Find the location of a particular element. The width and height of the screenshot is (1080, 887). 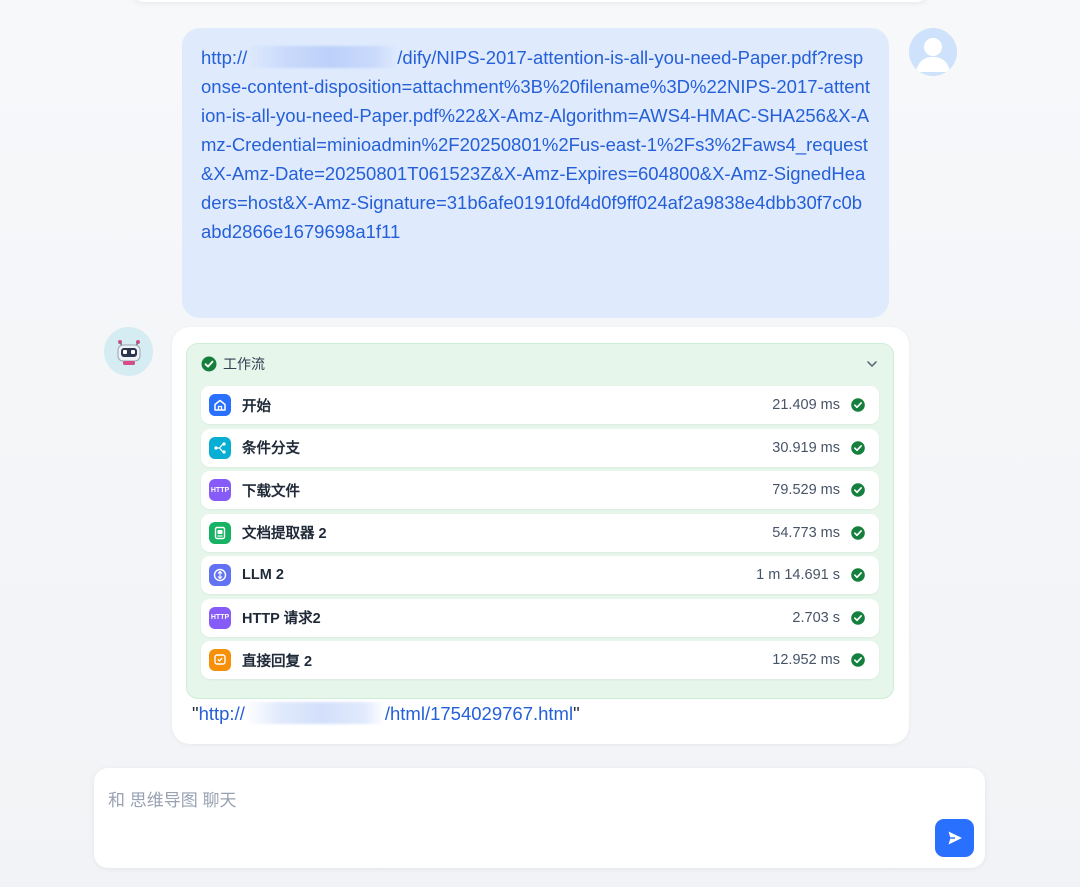

workflow-node-name: LLM 2 is located at coordinates (263, 575).